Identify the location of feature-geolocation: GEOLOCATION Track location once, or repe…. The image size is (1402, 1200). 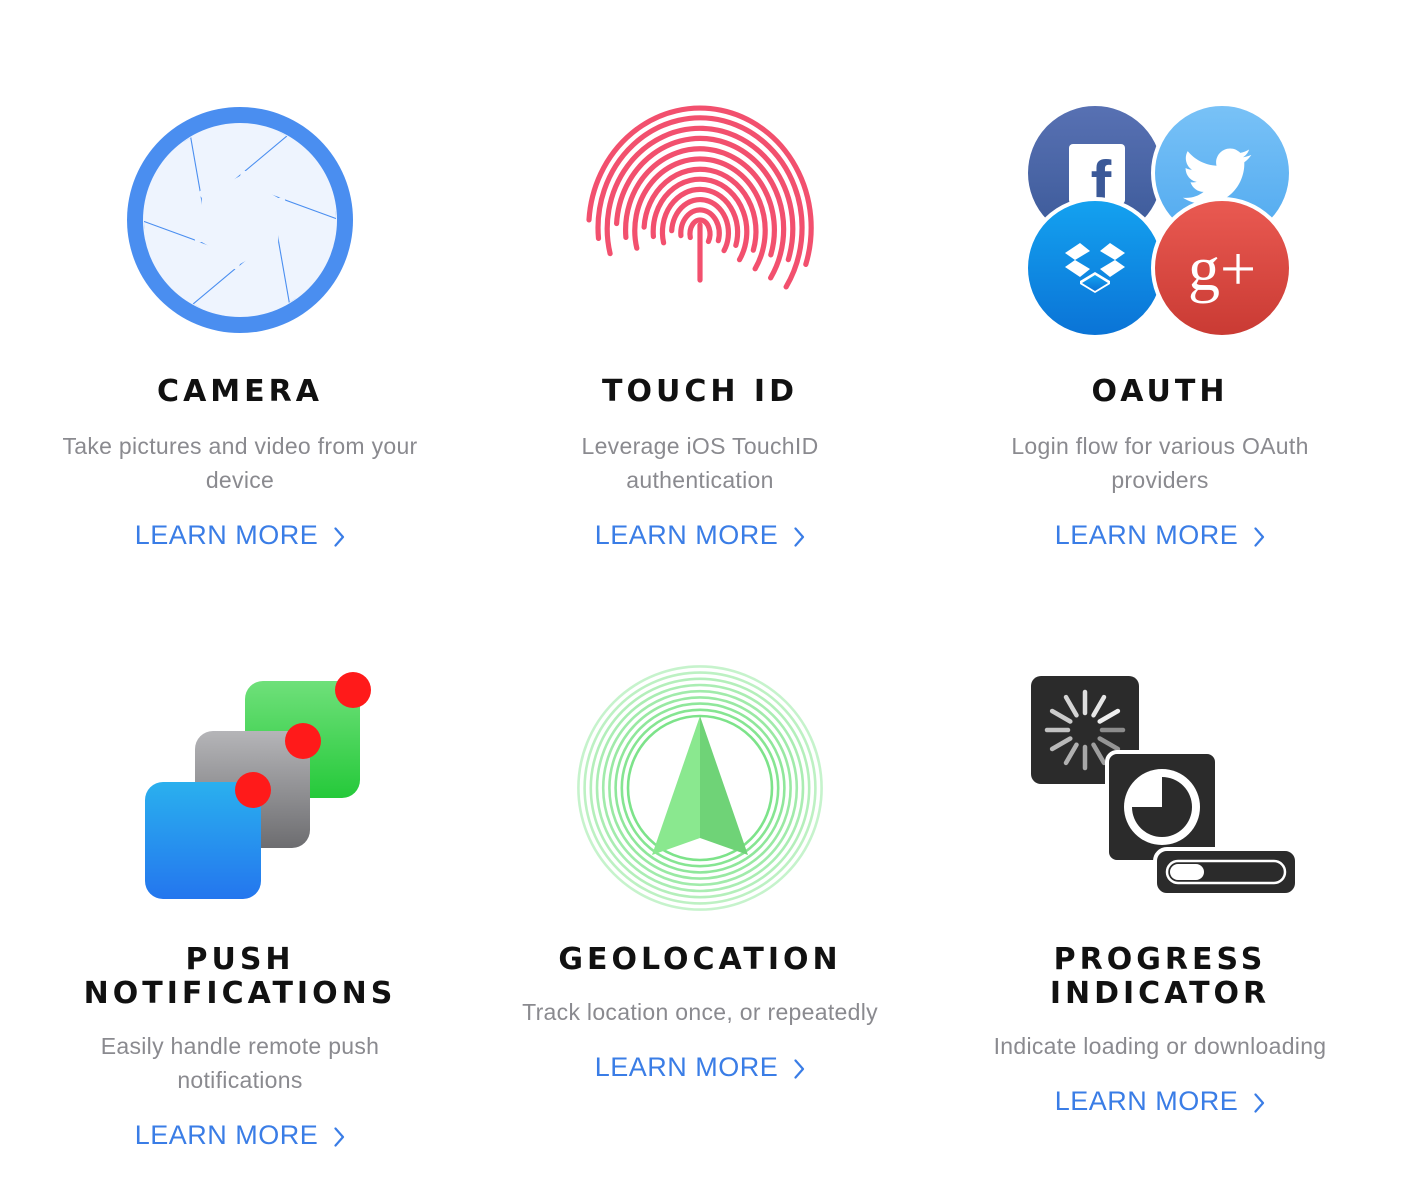
(700, 881).